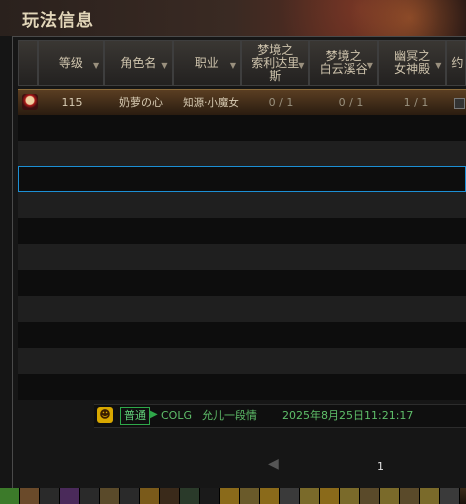 This screenshot has height=504, width=466. I want to click on header-nether-goddess-label: 幽冥之 女神殿, so click(412, 62).